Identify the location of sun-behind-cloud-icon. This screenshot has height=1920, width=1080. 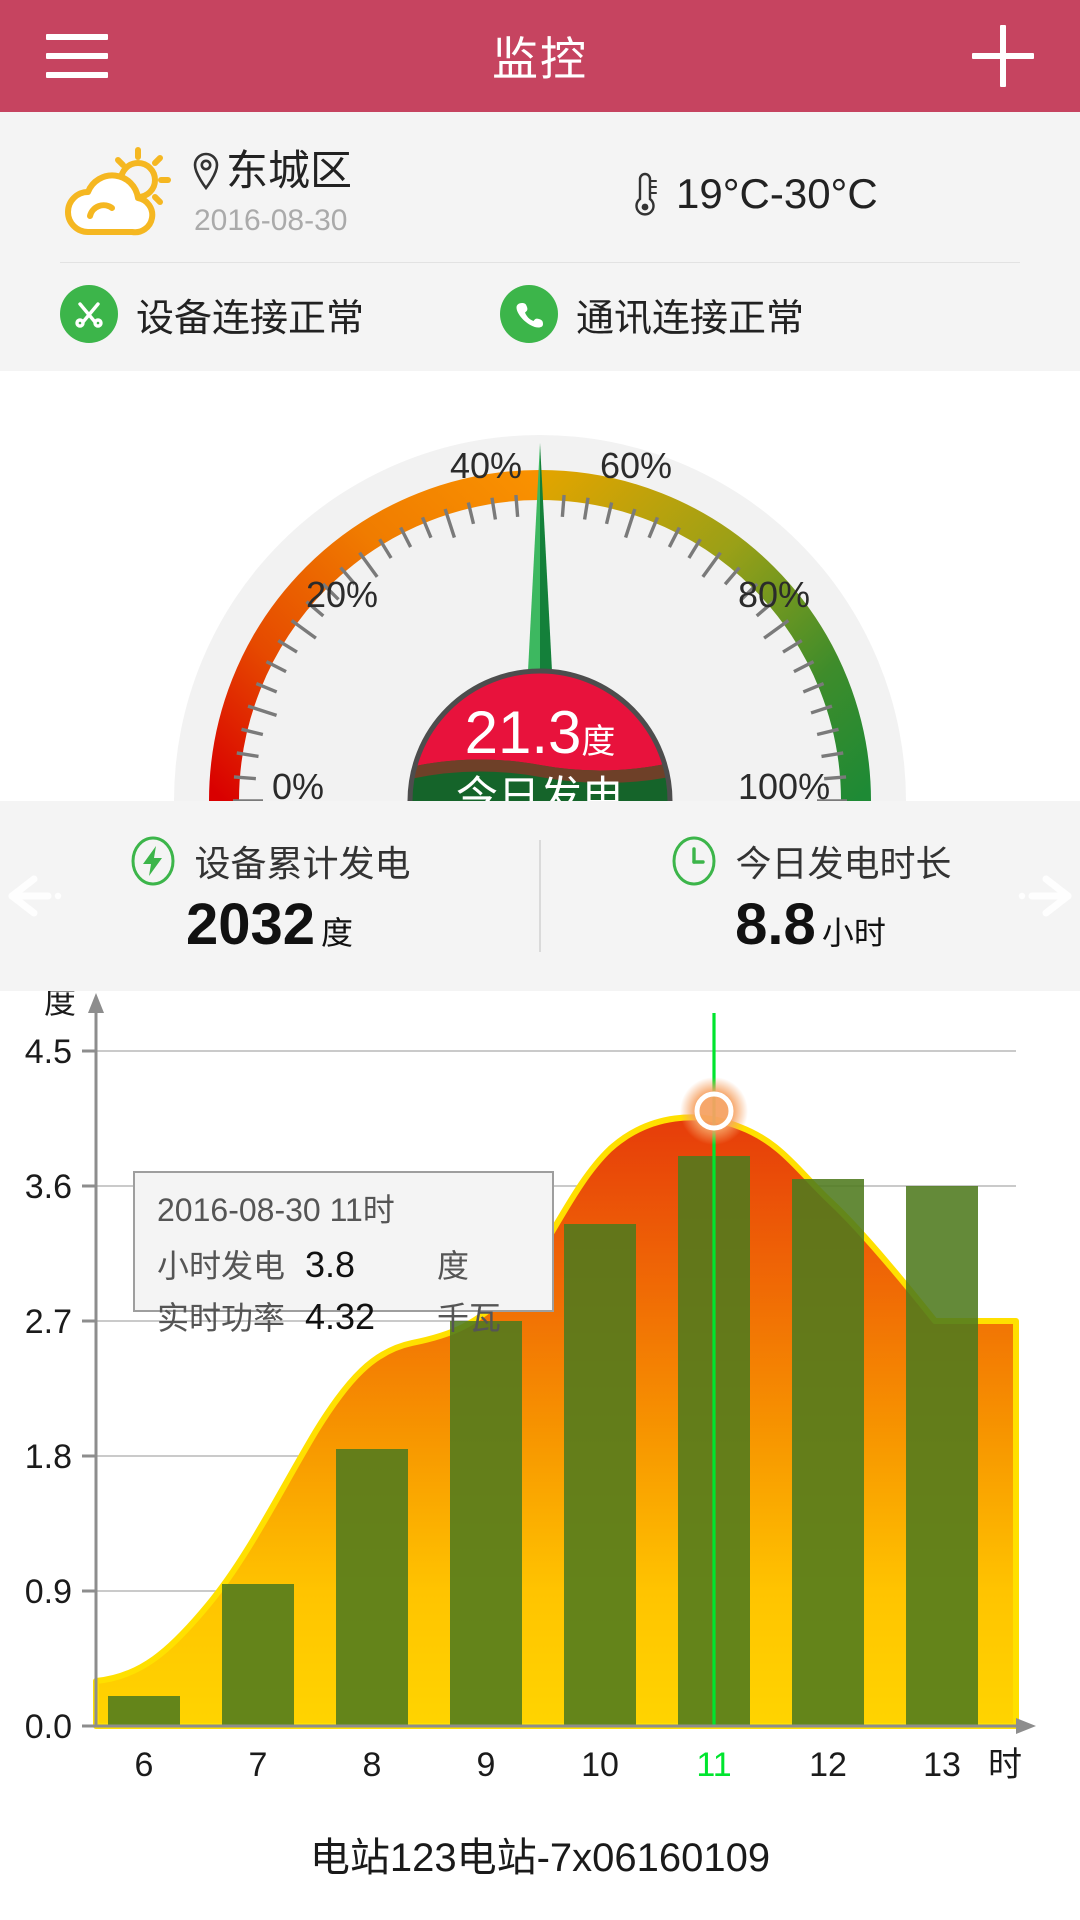
(120, 194).